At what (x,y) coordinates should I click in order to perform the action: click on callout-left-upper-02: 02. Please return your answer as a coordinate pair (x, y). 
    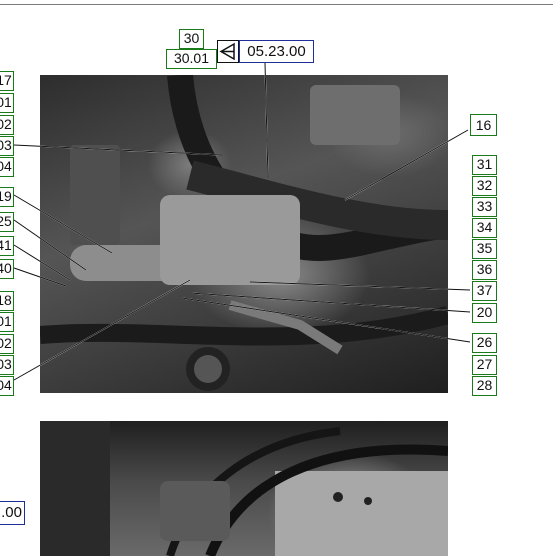
    Looking at the image, I should click on (7, 125).